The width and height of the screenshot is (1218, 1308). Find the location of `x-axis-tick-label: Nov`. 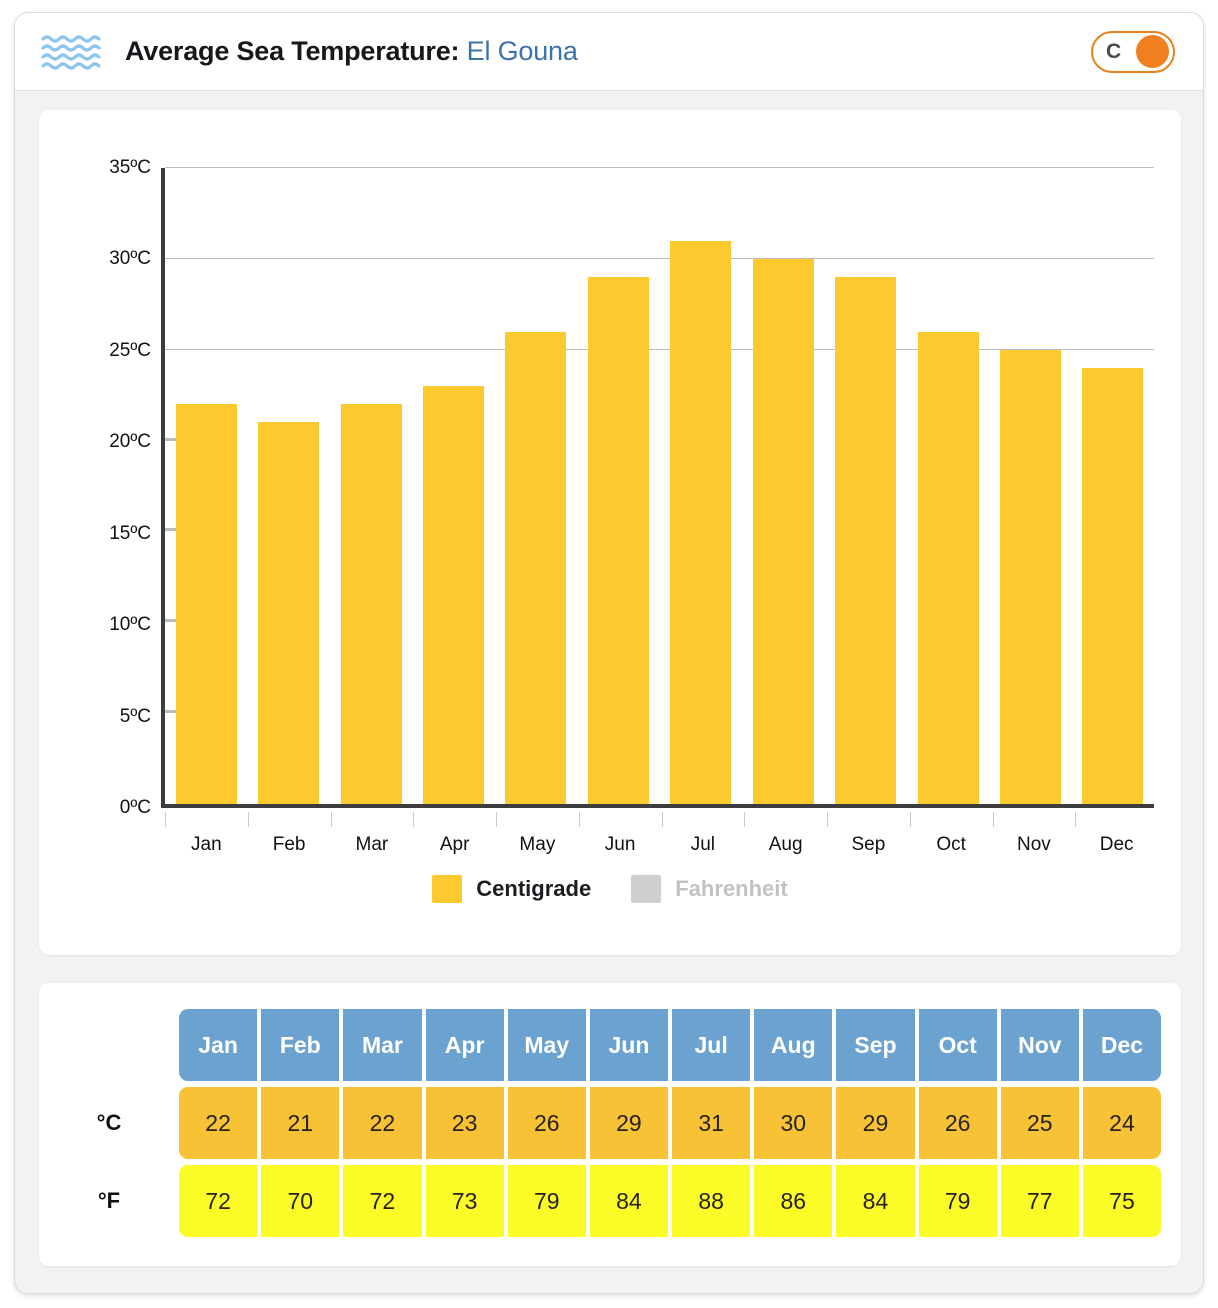

x-axis-tick-label: Nov is located at coordinates (1033, 844).